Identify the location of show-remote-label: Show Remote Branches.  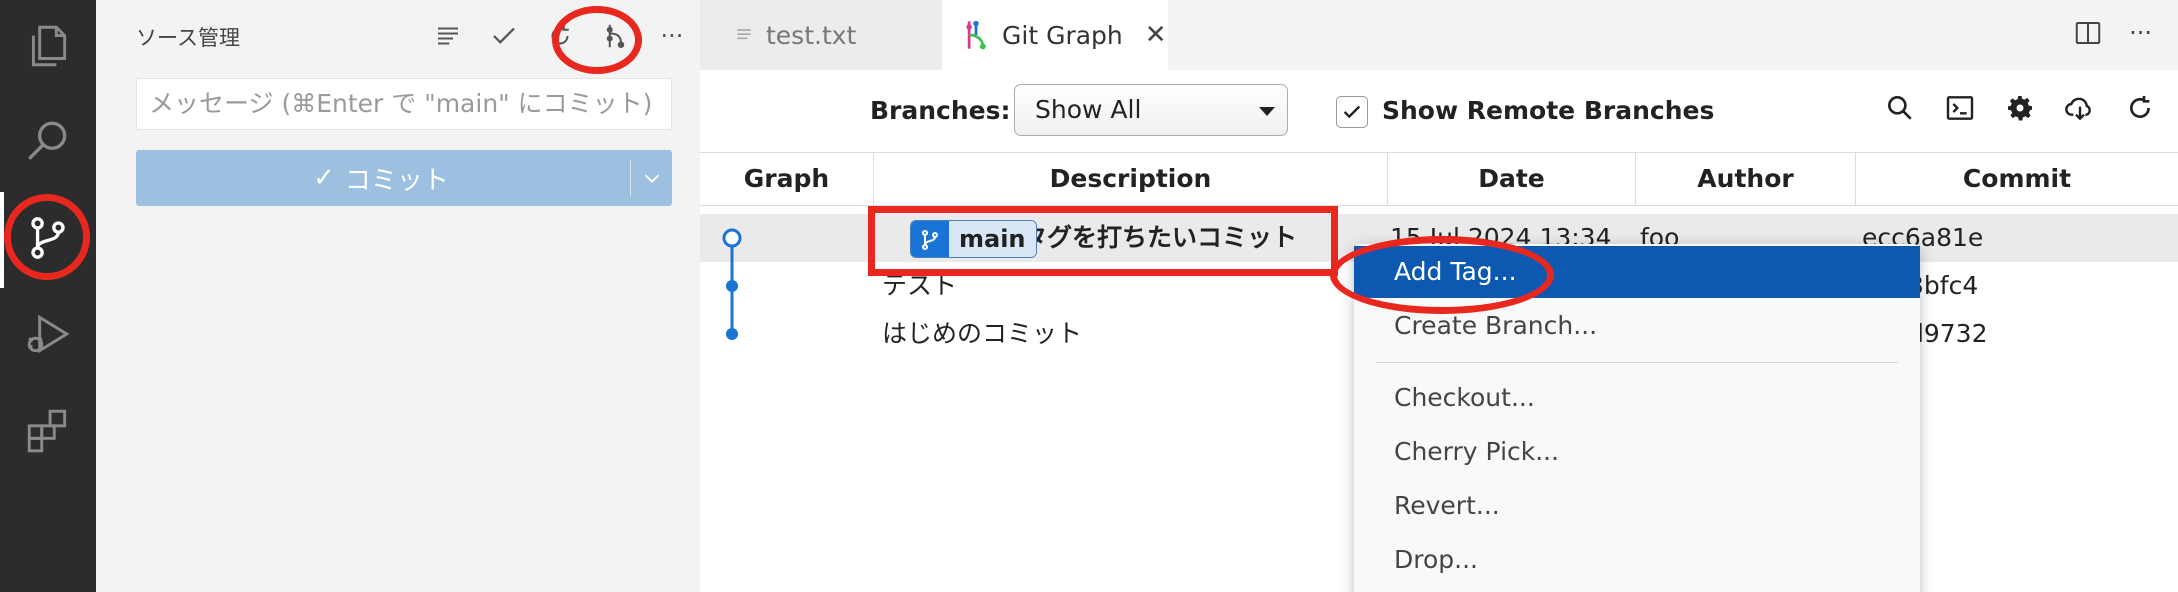
(1548, 110).